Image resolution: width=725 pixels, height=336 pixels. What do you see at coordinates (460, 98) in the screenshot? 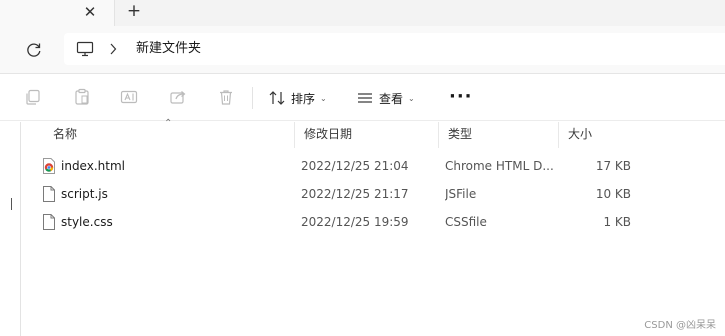
I see `more-options-button: ···` at bounding box center [460, 98].